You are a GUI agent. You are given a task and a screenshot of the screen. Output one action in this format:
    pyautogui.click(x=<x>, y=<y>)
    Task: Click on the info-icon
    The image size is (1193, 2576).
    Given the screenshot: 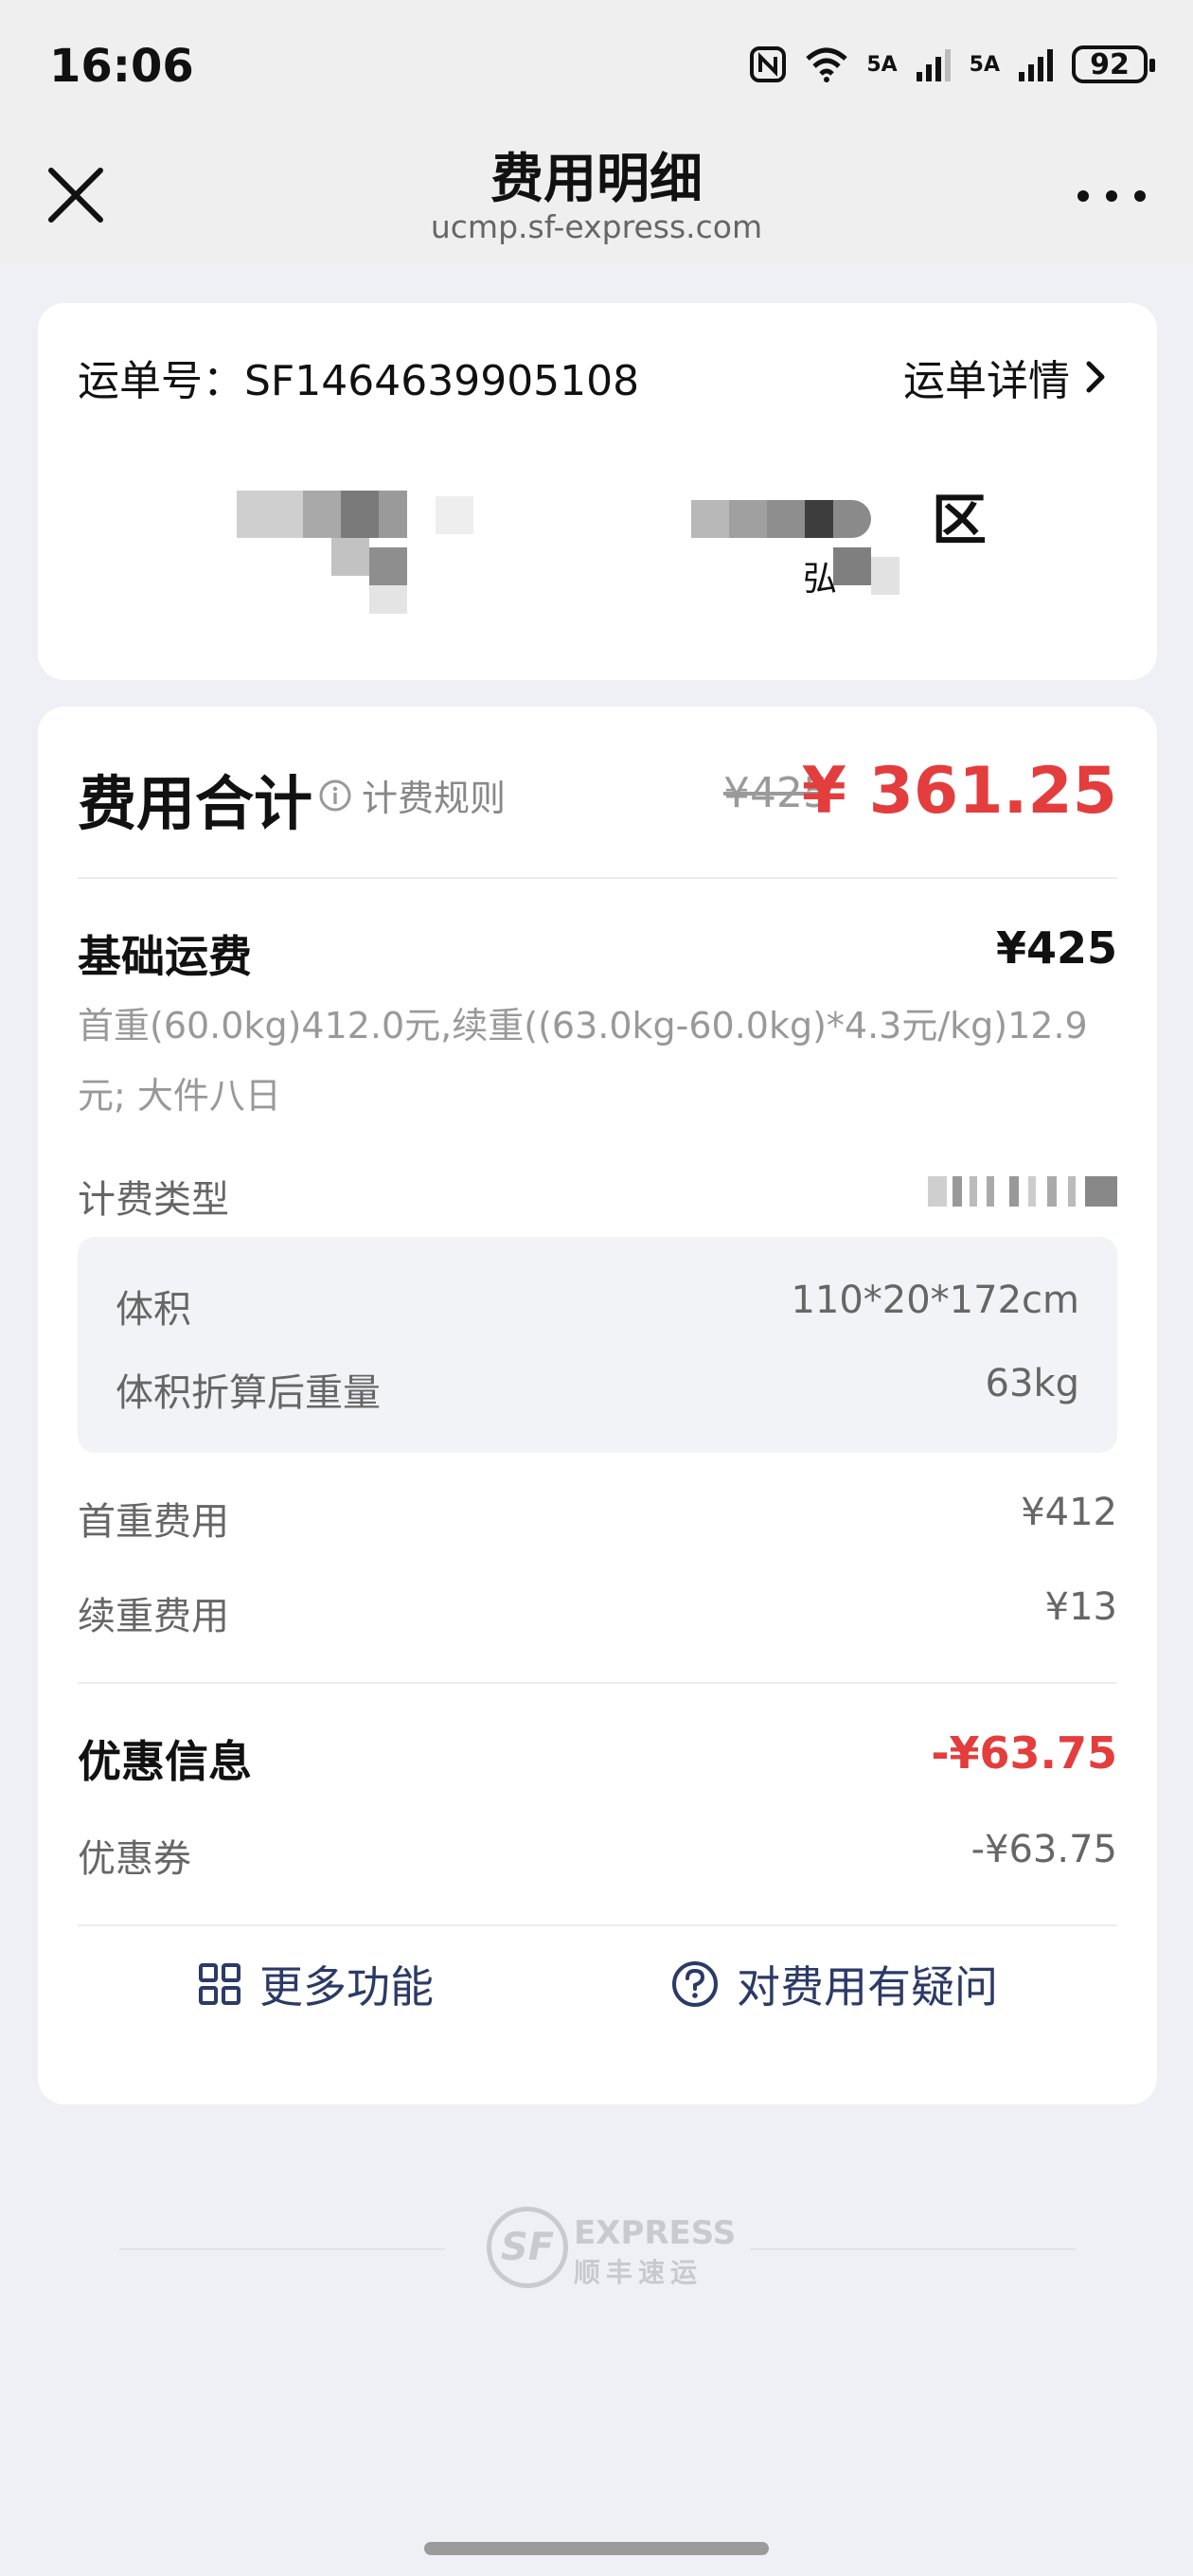 What is the action you would take?
    pyautogui.click(x=335, y=795)
    